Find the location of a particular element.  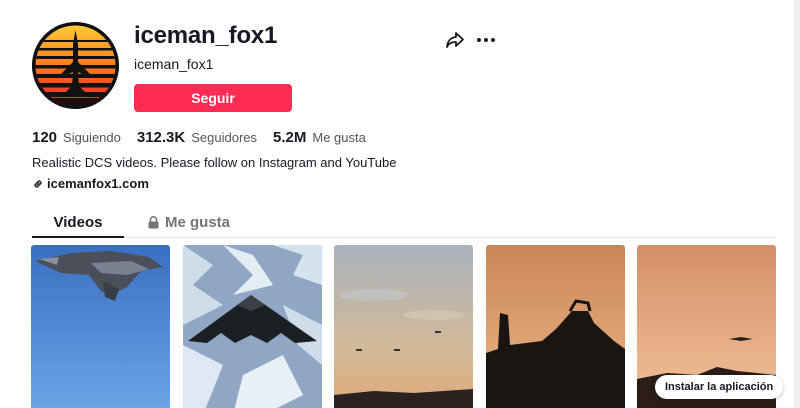

profile-link-text: icemanfox1.com is located at coordinates (98, 183).